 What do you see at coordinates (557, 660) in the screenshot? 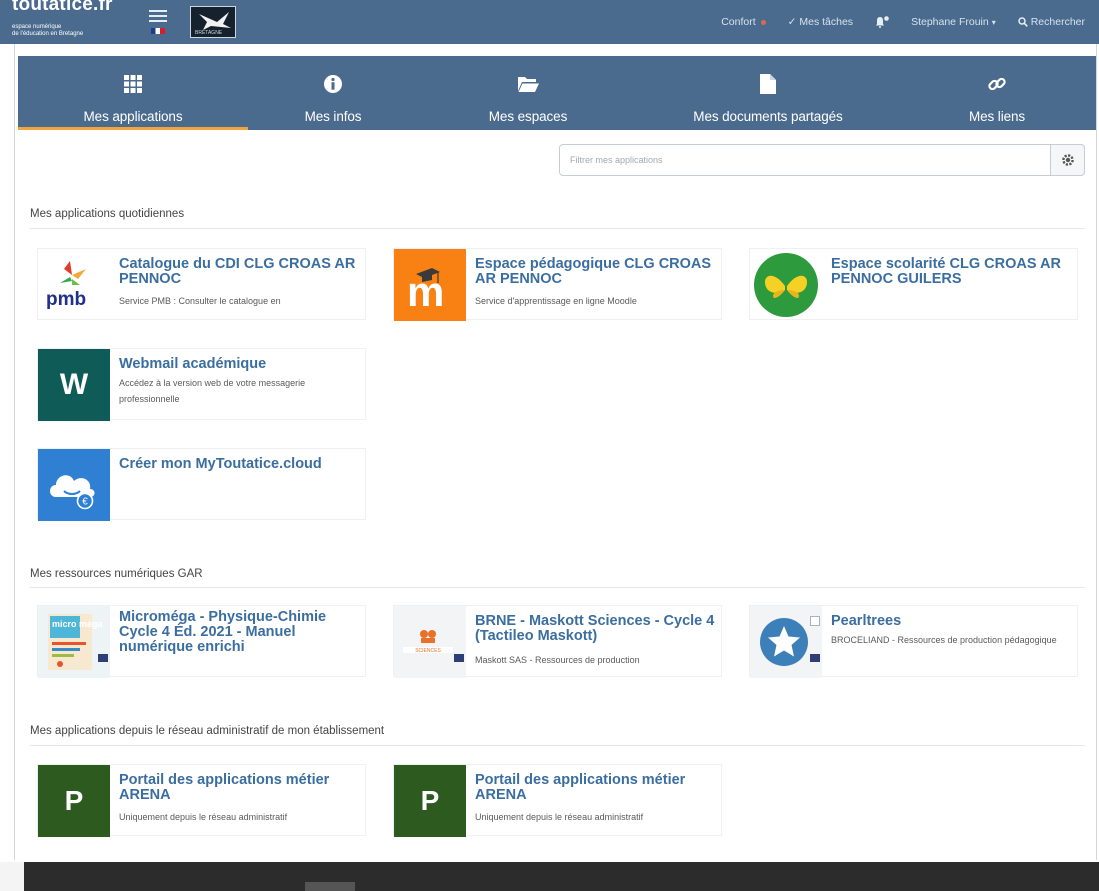
I see `card-description: Maskott SAS - Ressources de production` at bounding box center [557, 660].